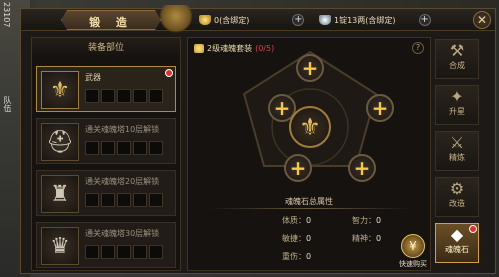 The width and height of the screenshot is (499, 277). I want to click on equip-item-armor: ♜ 通关魂魄塔20层解锁, so click(106, 193).